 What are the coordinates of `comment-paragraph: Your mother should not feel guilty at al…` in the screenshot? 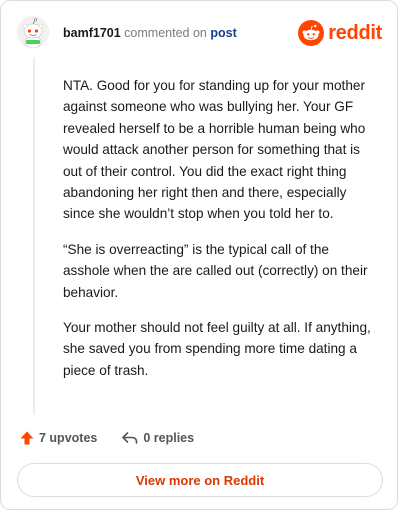 It's located at (217, 349).